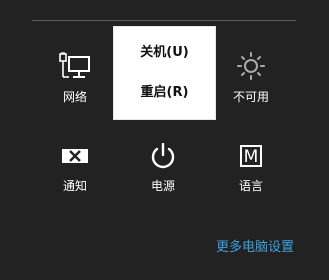 The width and height of the screenshot is (329, 280). Describe the element at coordinates (164, 20) in the screenshot. I see `top-divider` at that location.